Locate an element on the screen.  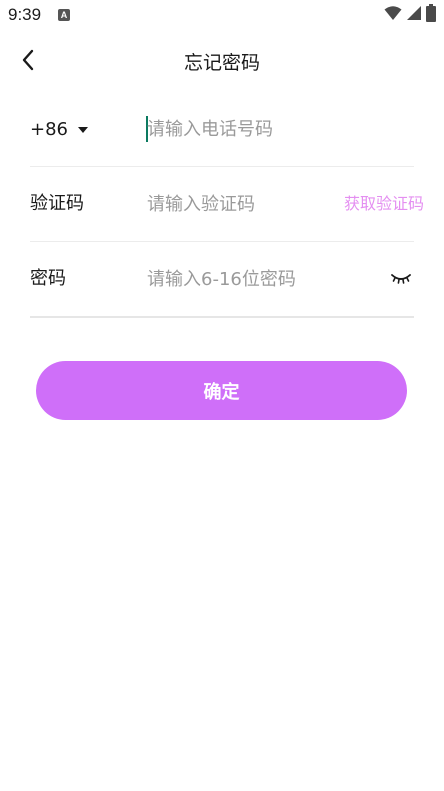
battery-icon is located at coordinates (431, 15).